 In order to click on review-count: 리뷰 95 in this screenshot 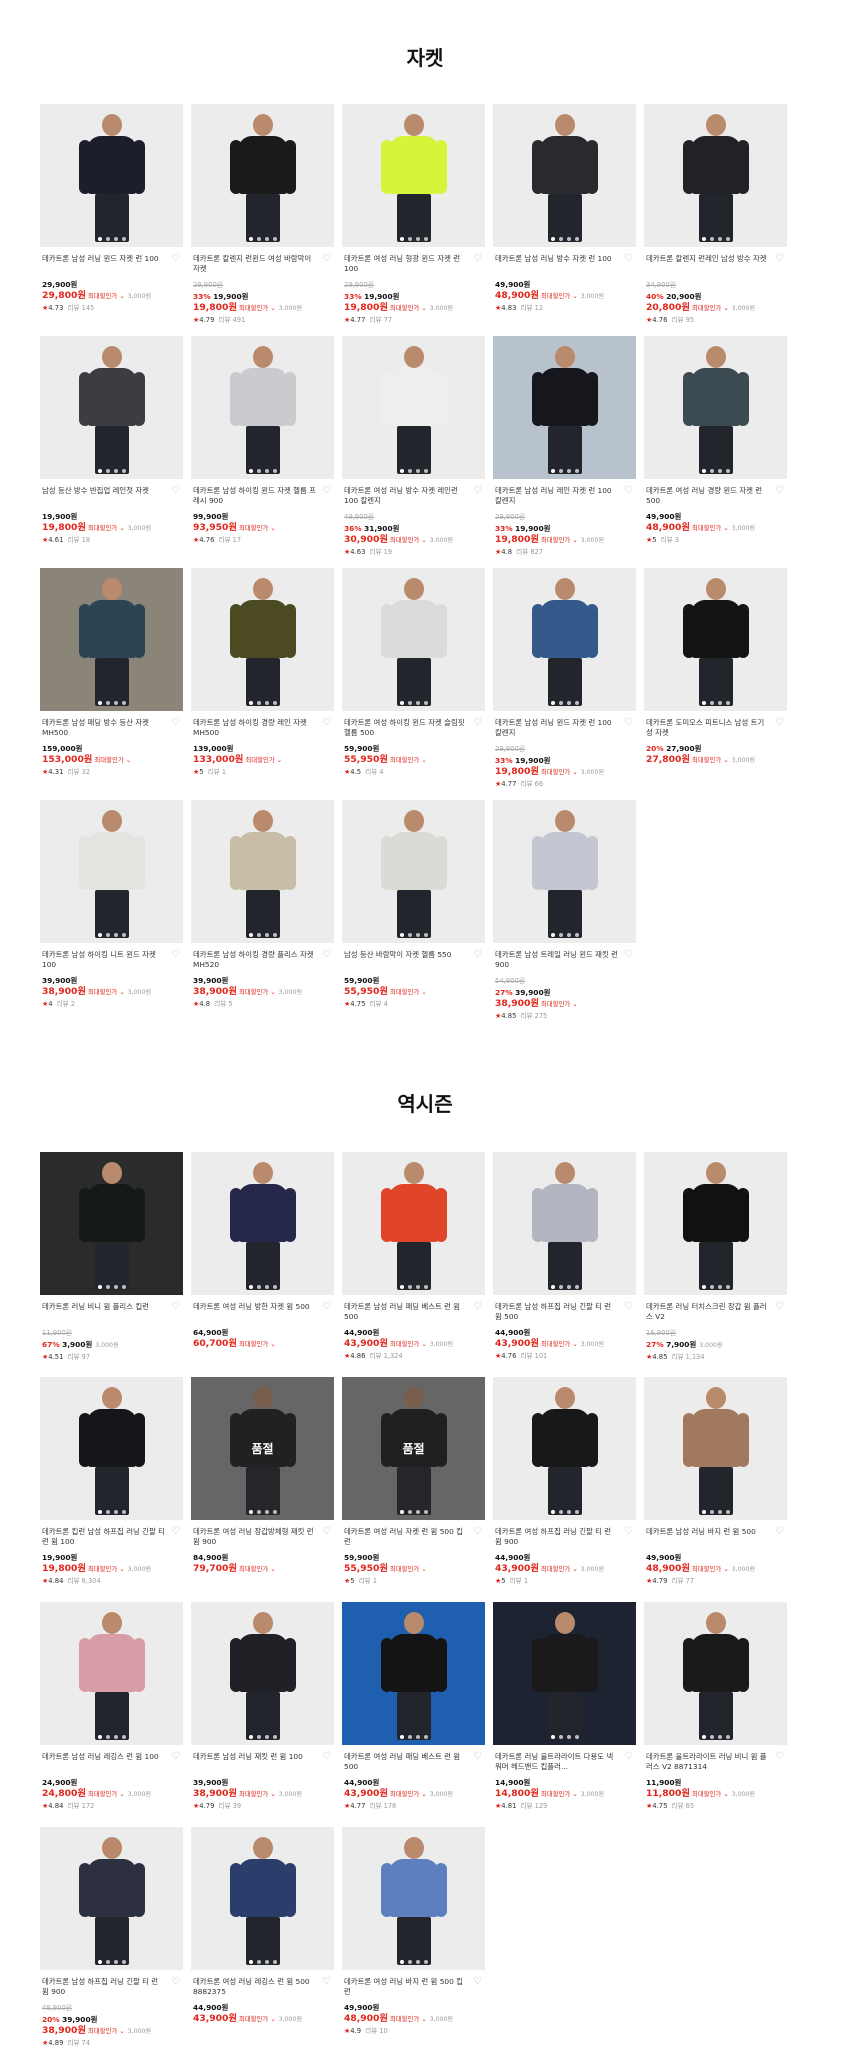, I will do `click(682, 320)`.